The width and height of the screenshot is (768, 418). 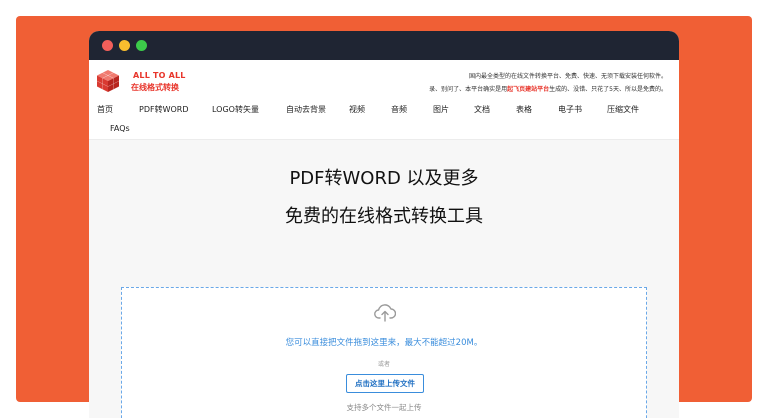 What do you see at coordinates (357, 109) in the screenshot?
I see `nav-item-video: 视频` at bounding box center [357, 109].